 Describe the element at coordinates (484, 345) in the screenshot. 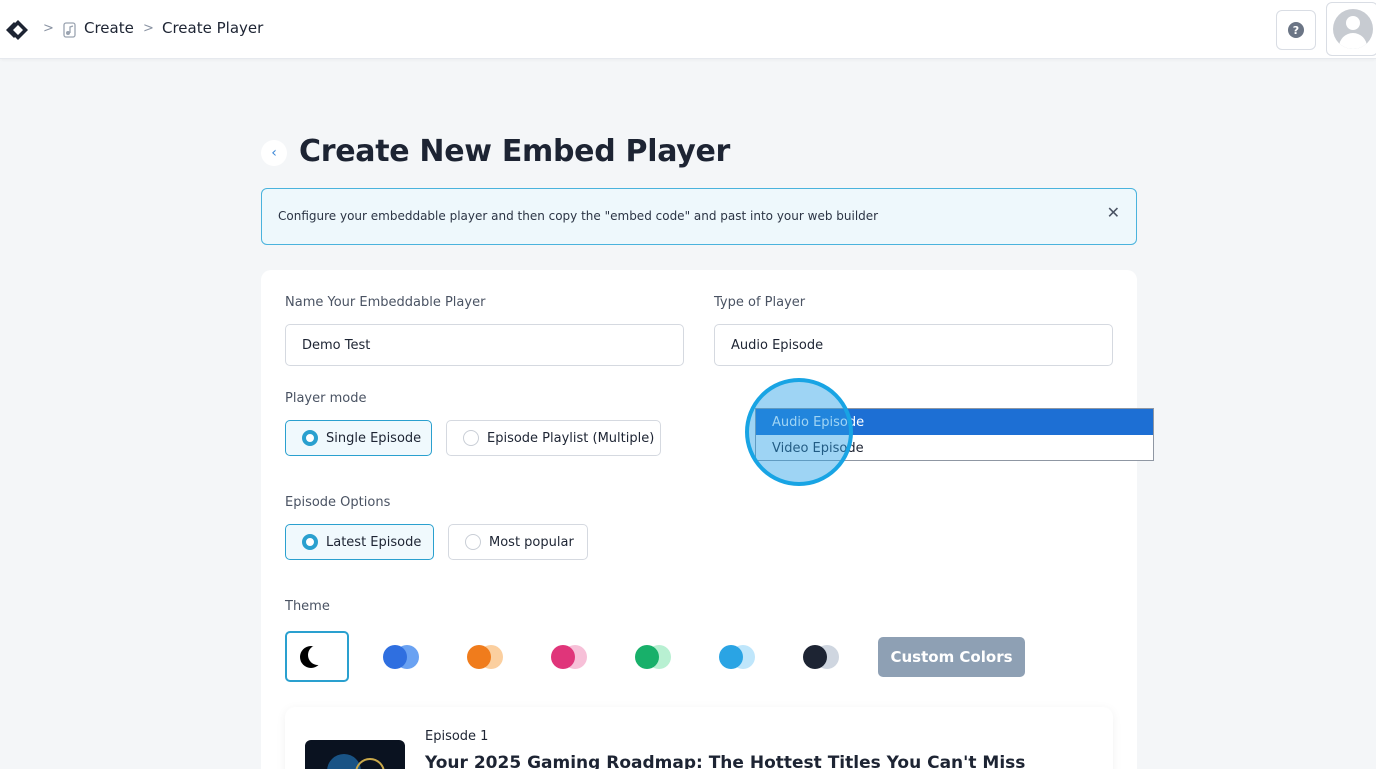

I see `player-name-input: Demo Test` at that location.